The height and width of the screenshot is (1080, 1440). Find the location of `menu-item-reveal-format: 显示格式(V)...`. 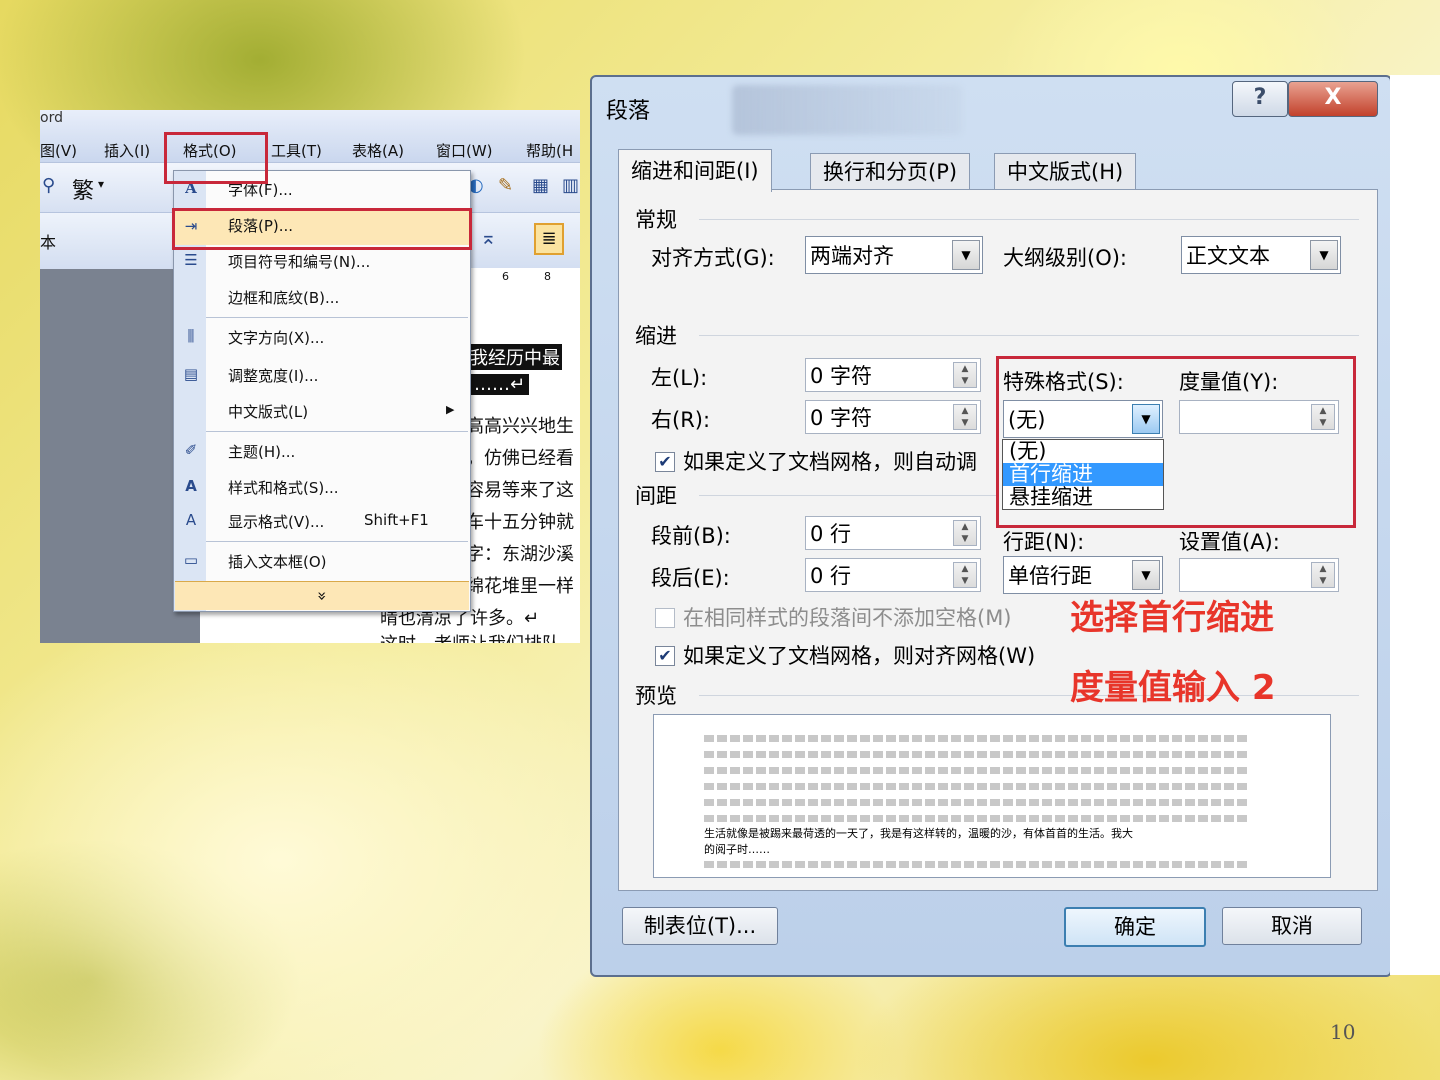

menu-item-reveal-format: 显示格式(V)... is located at coordinates (276, 521).